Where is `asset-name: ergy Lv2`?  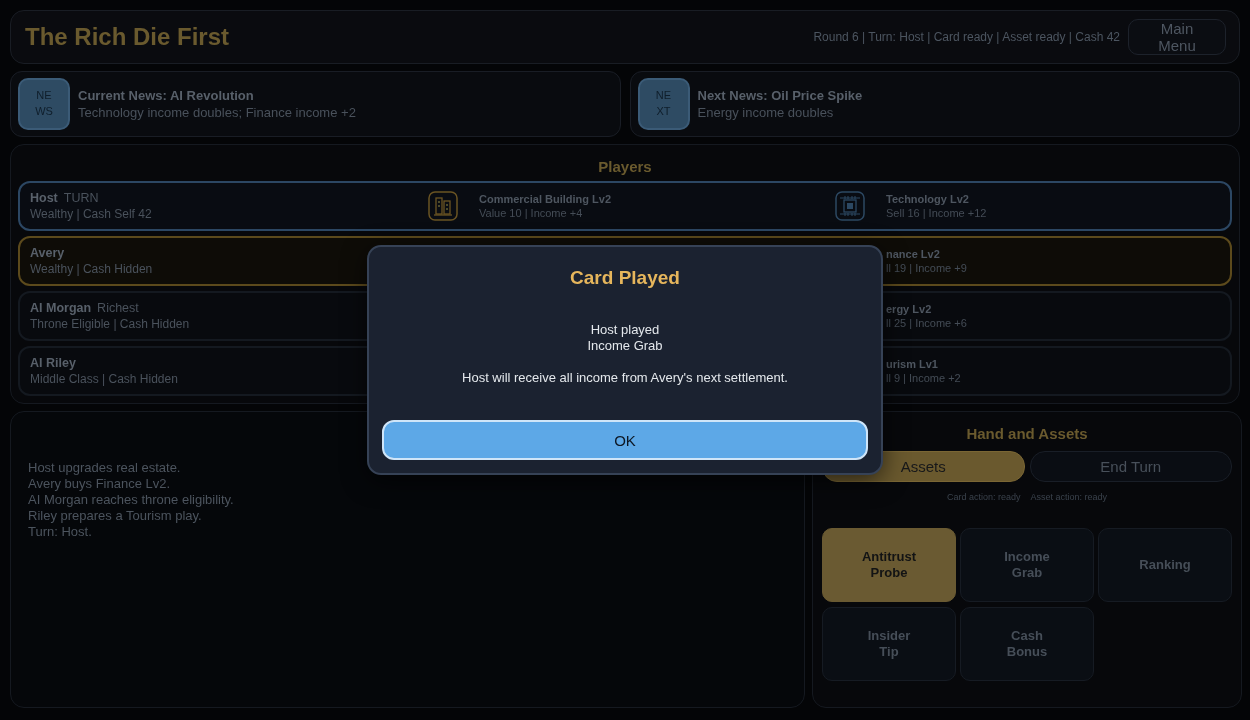 asset-name: ergy Lv2 is located at coordinates (909, 309).